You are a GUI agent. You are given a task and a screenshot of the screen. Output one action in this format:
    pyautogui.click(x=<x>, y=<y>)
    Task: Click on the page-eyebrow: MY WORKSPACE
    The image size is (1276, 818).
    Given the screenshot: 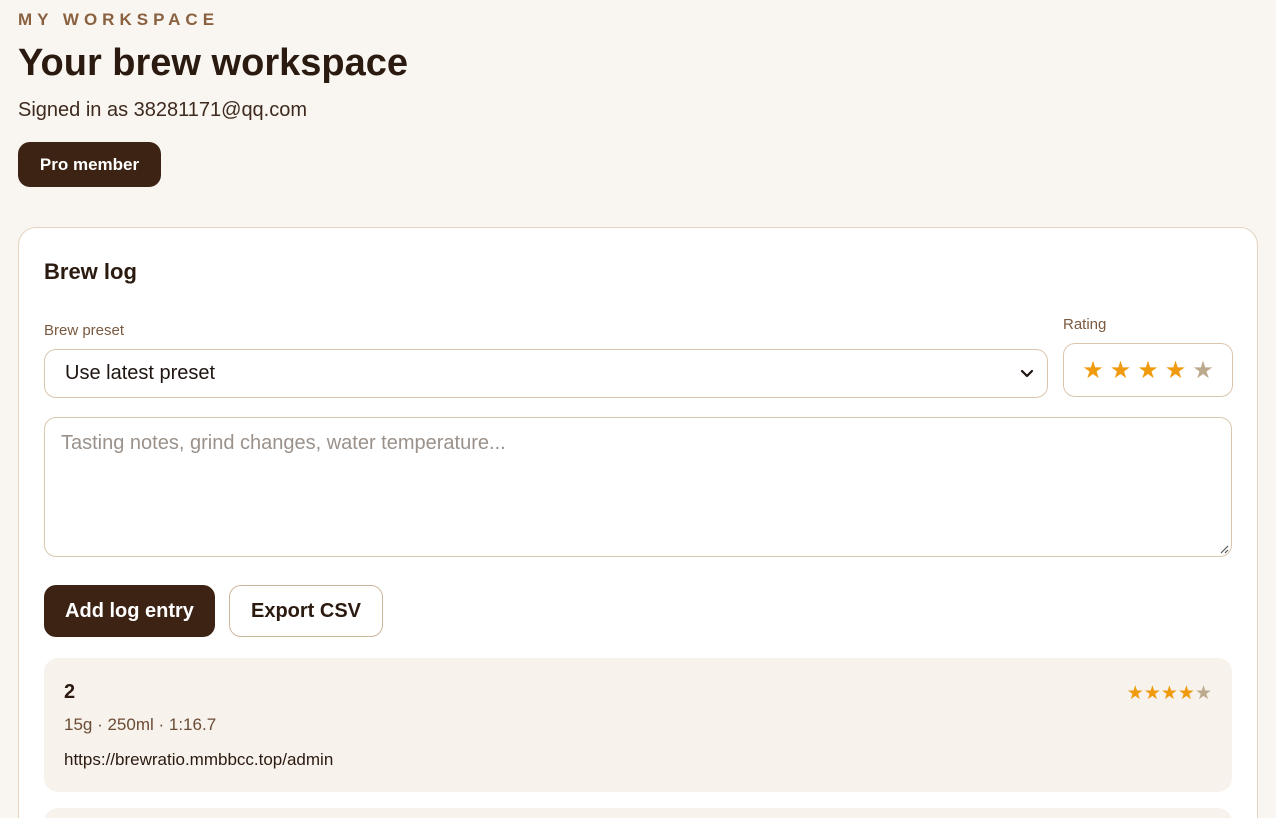 What is the action you would take?
    pyautogui.click(x=119, y=19)
    